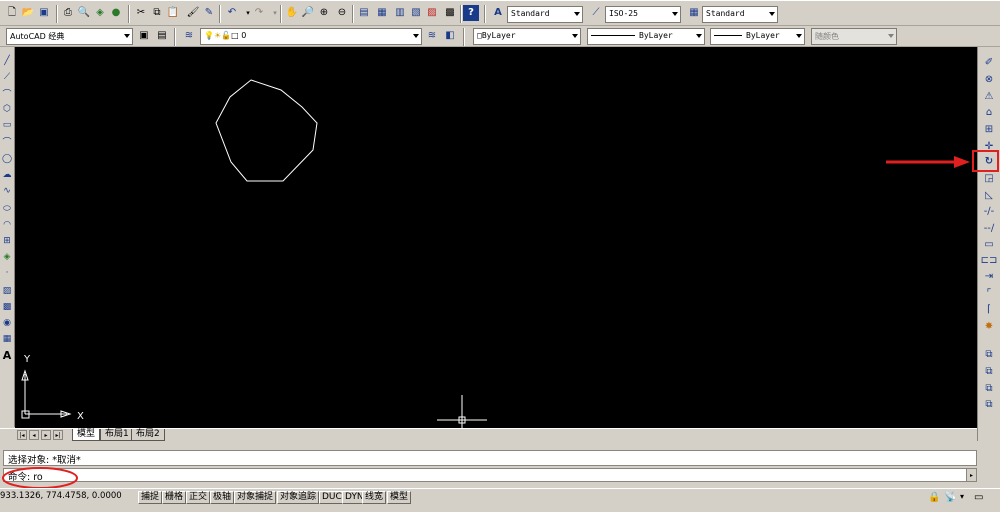  Describe the element at coordinates (7, 125) in the screenshot. I see `rectangle-icon: ▭` at that location.